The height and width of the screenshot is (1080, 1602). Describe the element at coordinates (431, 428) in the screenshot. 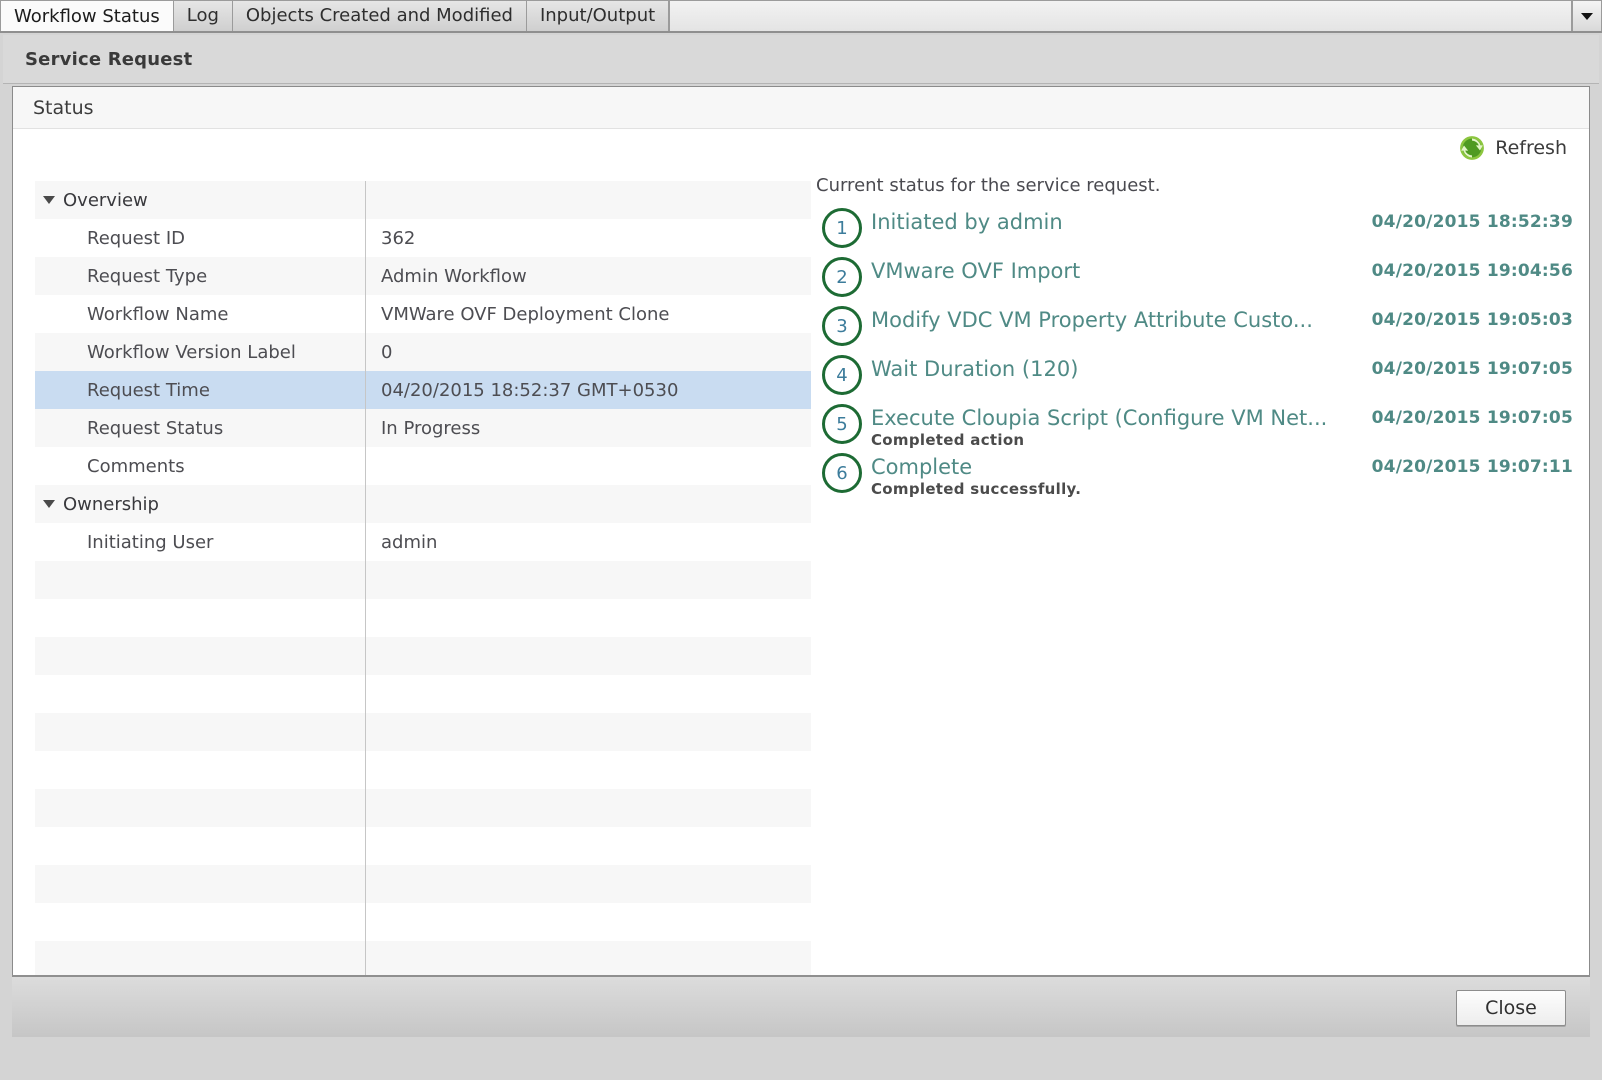

I see `property-value: In Progress` at that location.